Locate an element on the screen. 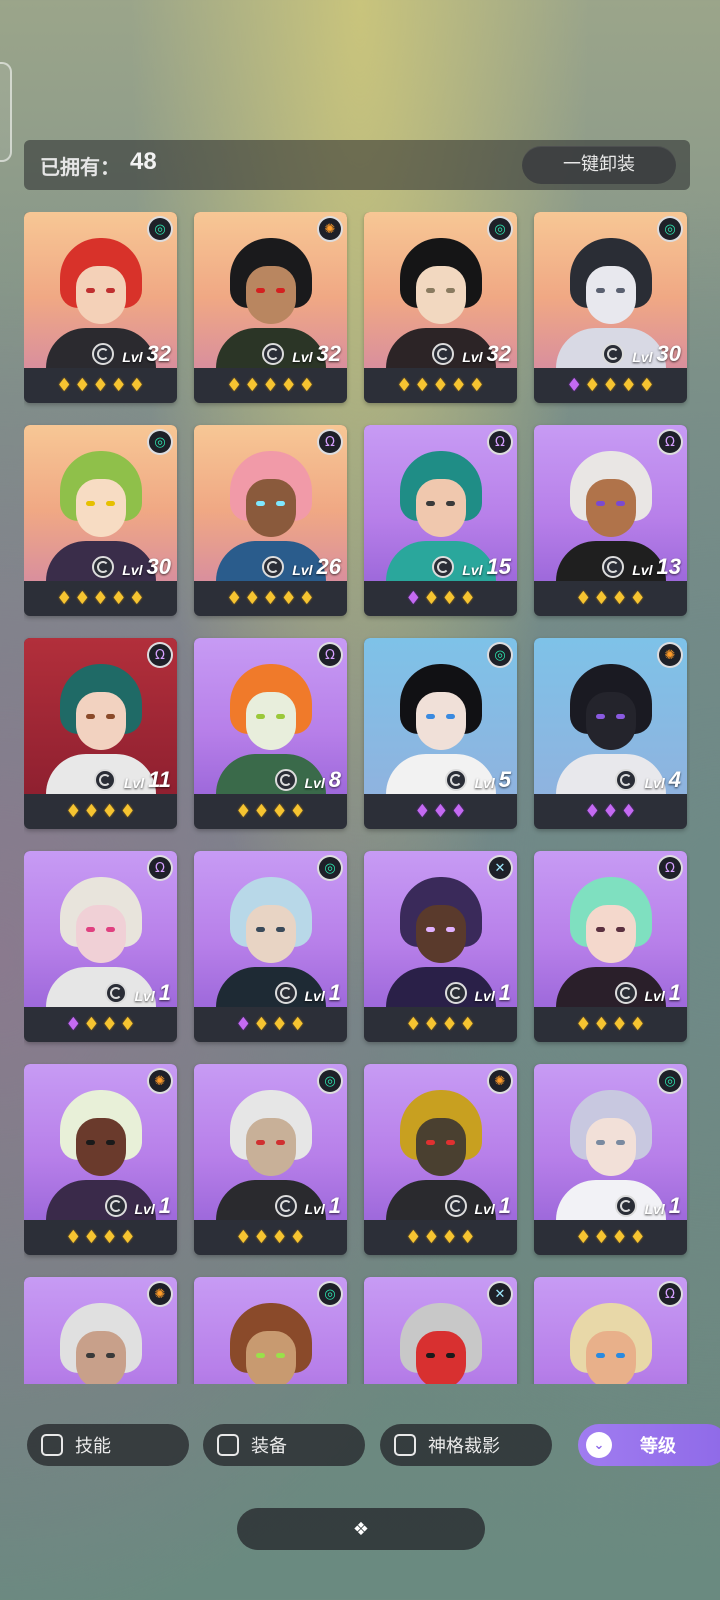 This screenshot has width=720, height=1600. level-sort-button: ⌄ 等级 is located at coordinates (649, 1445).